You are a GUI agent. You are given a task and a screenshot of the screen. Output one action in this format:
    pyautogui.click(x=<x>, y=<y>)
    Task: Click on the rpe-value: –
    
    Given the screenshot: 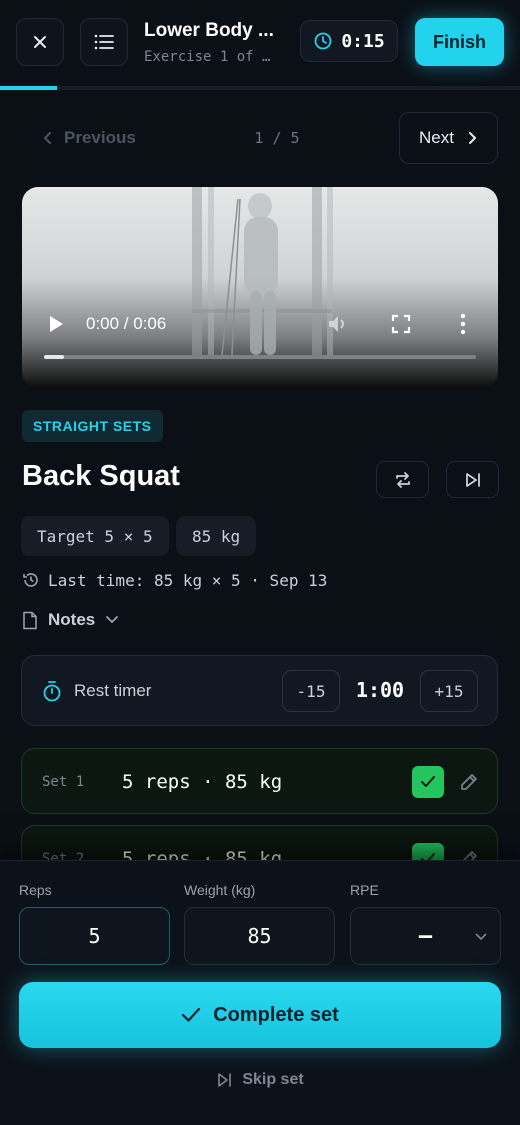 What is the action you would take?
    pyautogui.click(x=425, y=936)
    